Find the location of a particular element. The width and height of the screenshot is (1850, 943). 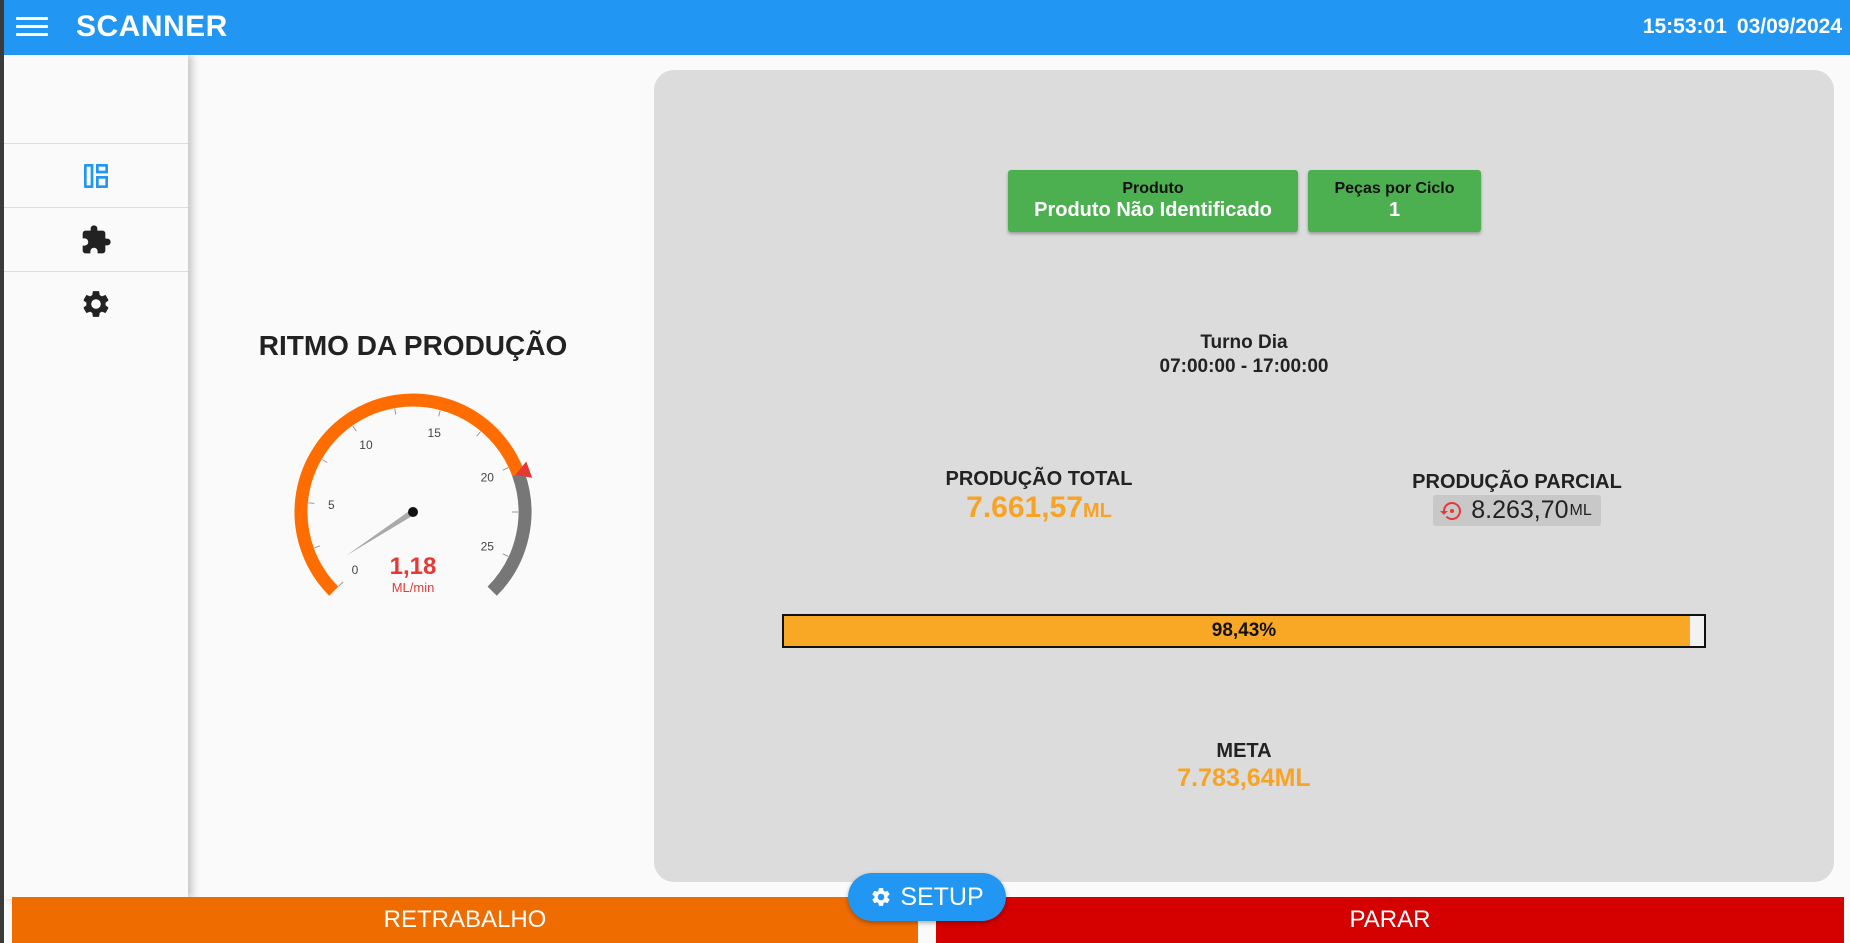

product-value: Produto Não Identificado is located at coordinates (1153, 210).